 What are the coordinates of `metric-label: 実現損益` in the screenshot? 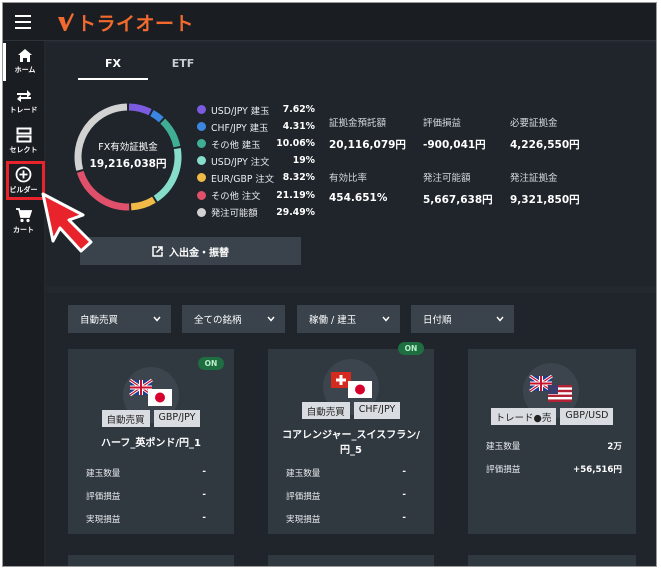 It's located at (103, 520).